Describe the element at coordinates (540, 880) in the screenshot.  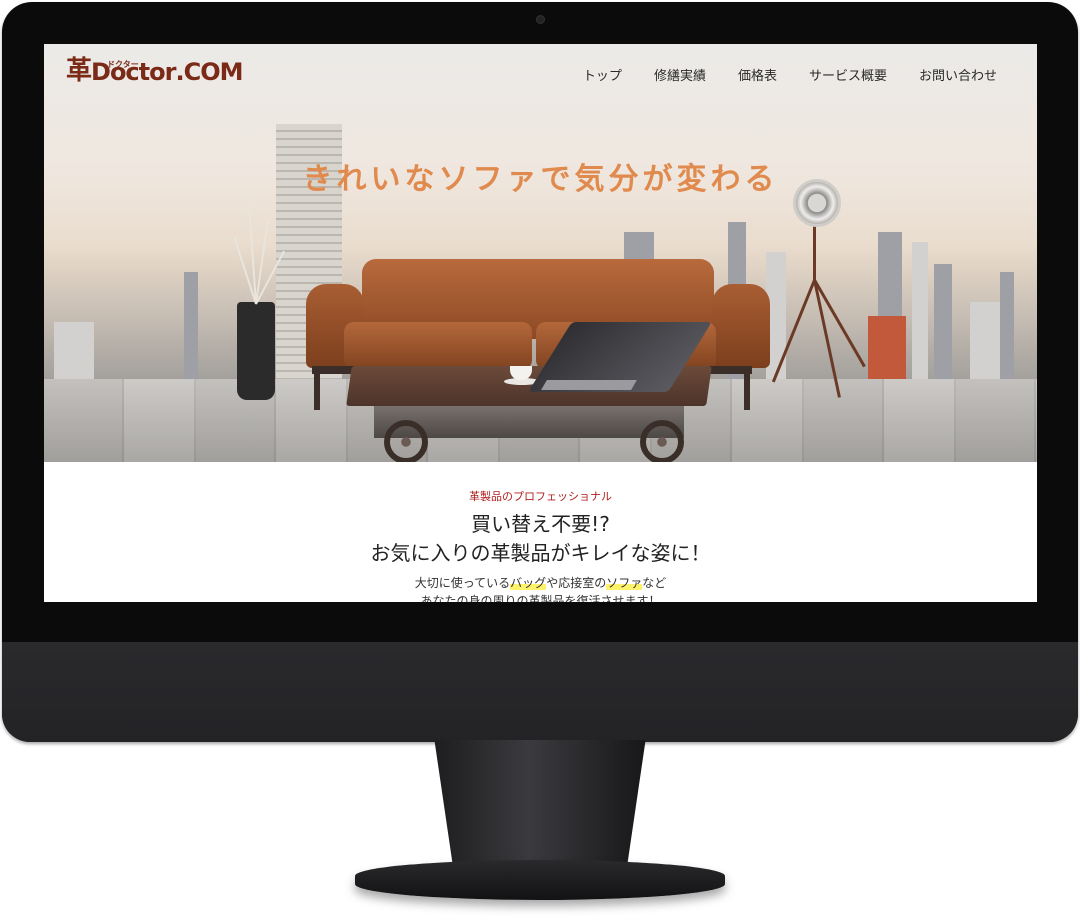
I see `monitor-foot` at that location.